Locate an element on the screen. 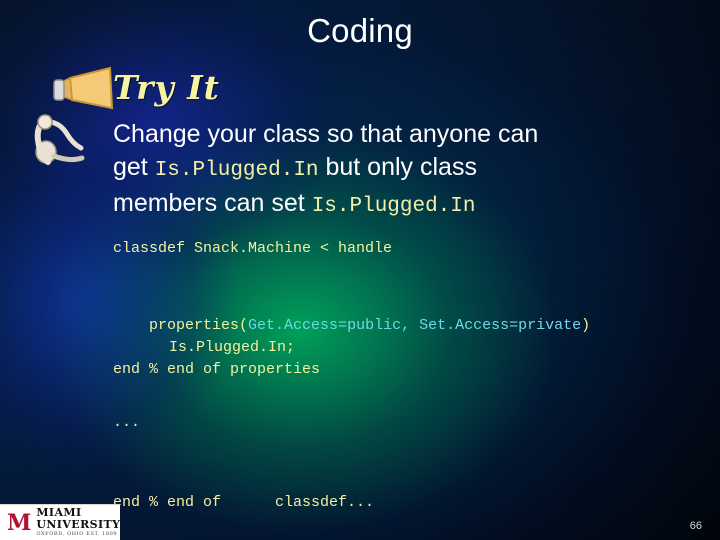 The width and height of the screenshot is (720, 540). logo-name: MIAMI UNIVERSITY is located at coordinates (78, 518).